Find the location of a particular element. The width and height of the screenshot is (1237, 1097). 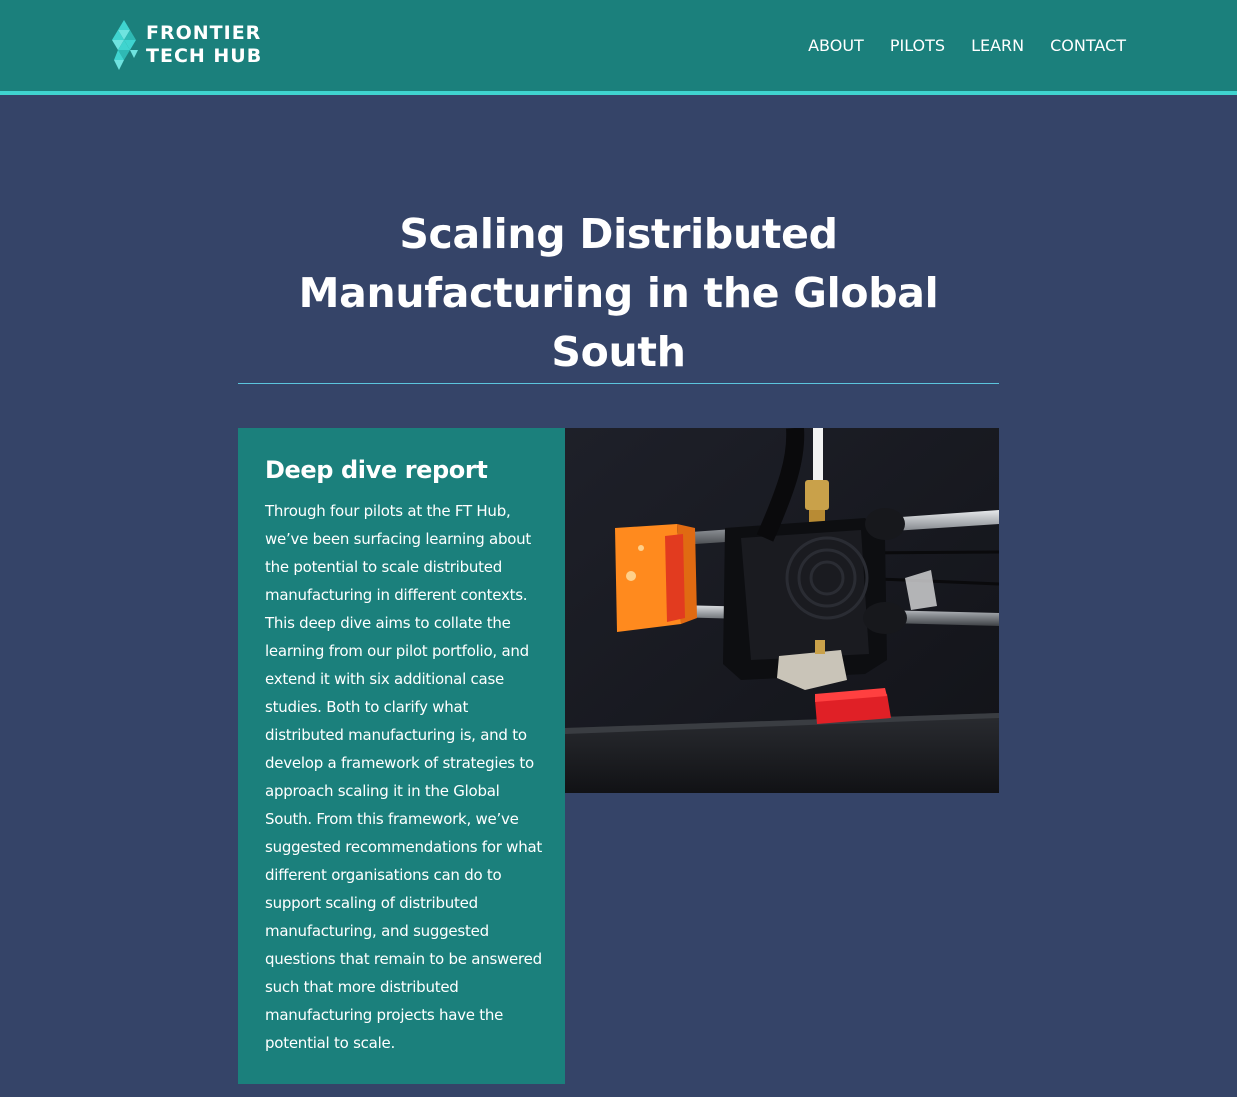

logo-line-2: TECH HUB is located at coordinates (204, 56).